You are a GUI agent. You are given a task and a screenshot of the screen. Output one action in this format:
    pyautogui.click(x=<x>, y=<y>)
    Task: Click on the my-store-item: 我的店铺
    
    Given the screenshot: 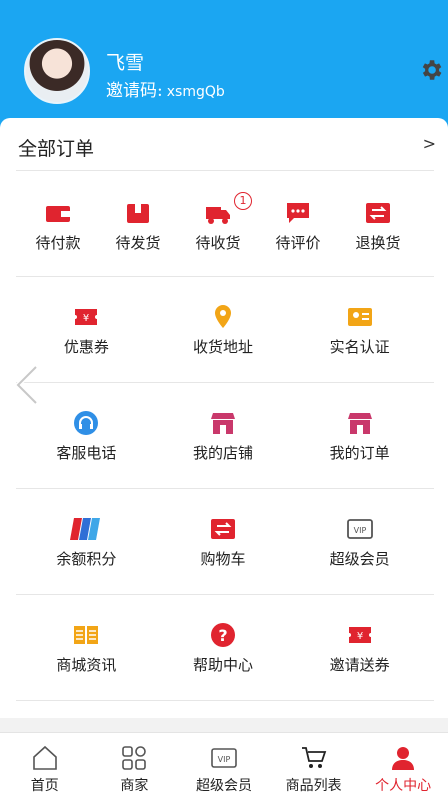 What is the action you would take?
    pyautogui.click(x=223, y=436)
    